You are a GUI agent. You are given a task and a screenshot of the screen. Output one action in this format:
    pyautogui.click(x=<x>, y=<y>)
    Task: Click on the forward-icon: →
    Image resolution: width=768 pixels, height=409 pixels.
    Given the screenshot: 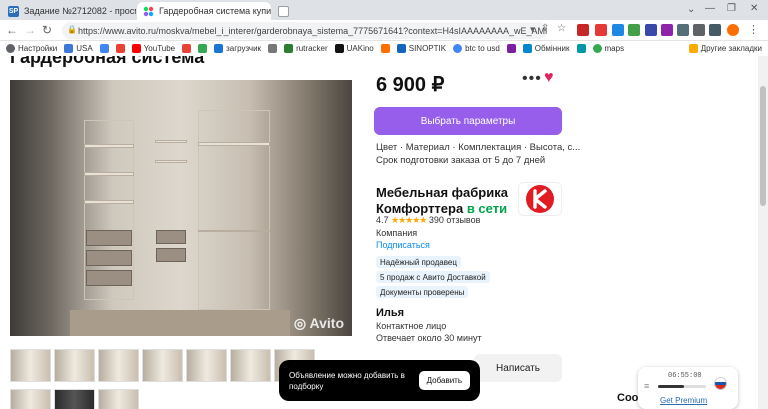 What is the action you would take?
    pyautogui.click(x=30, y=30)
    